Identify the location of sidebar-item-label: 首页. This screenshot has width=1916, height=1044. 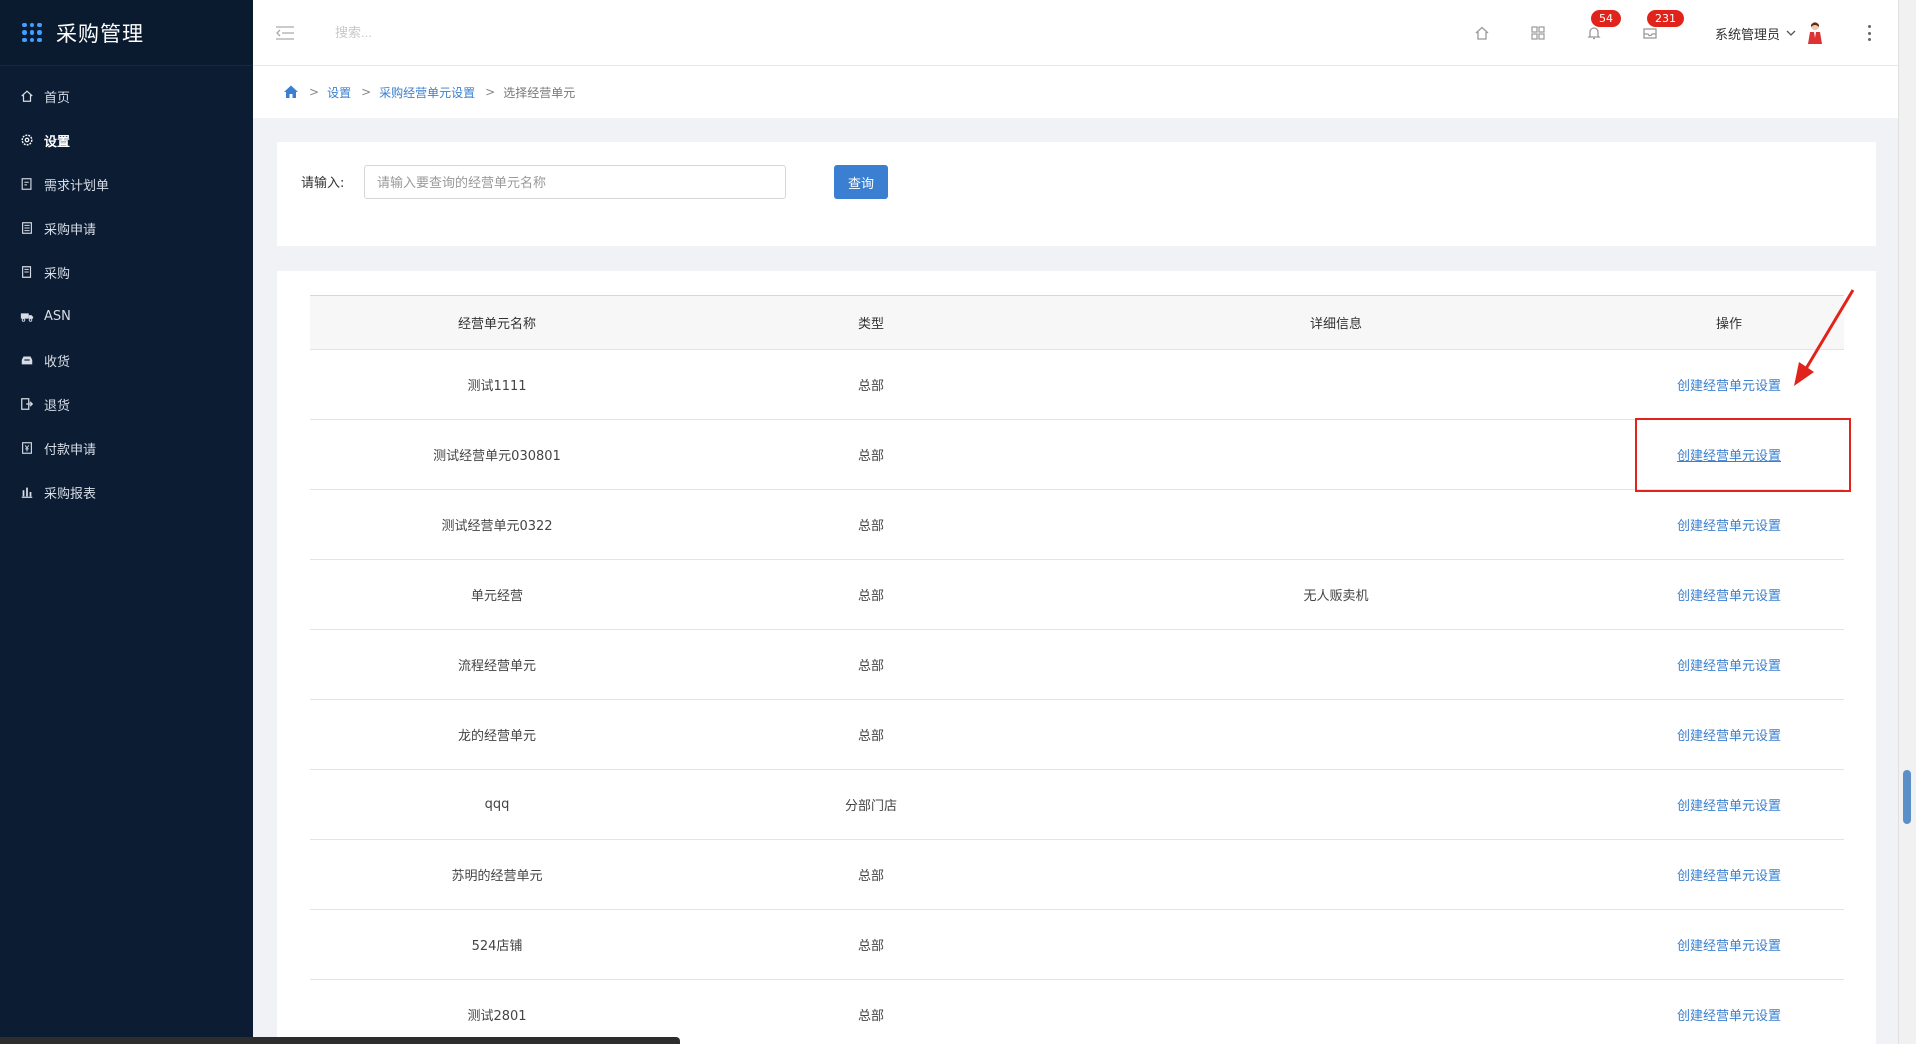
(57, 98).